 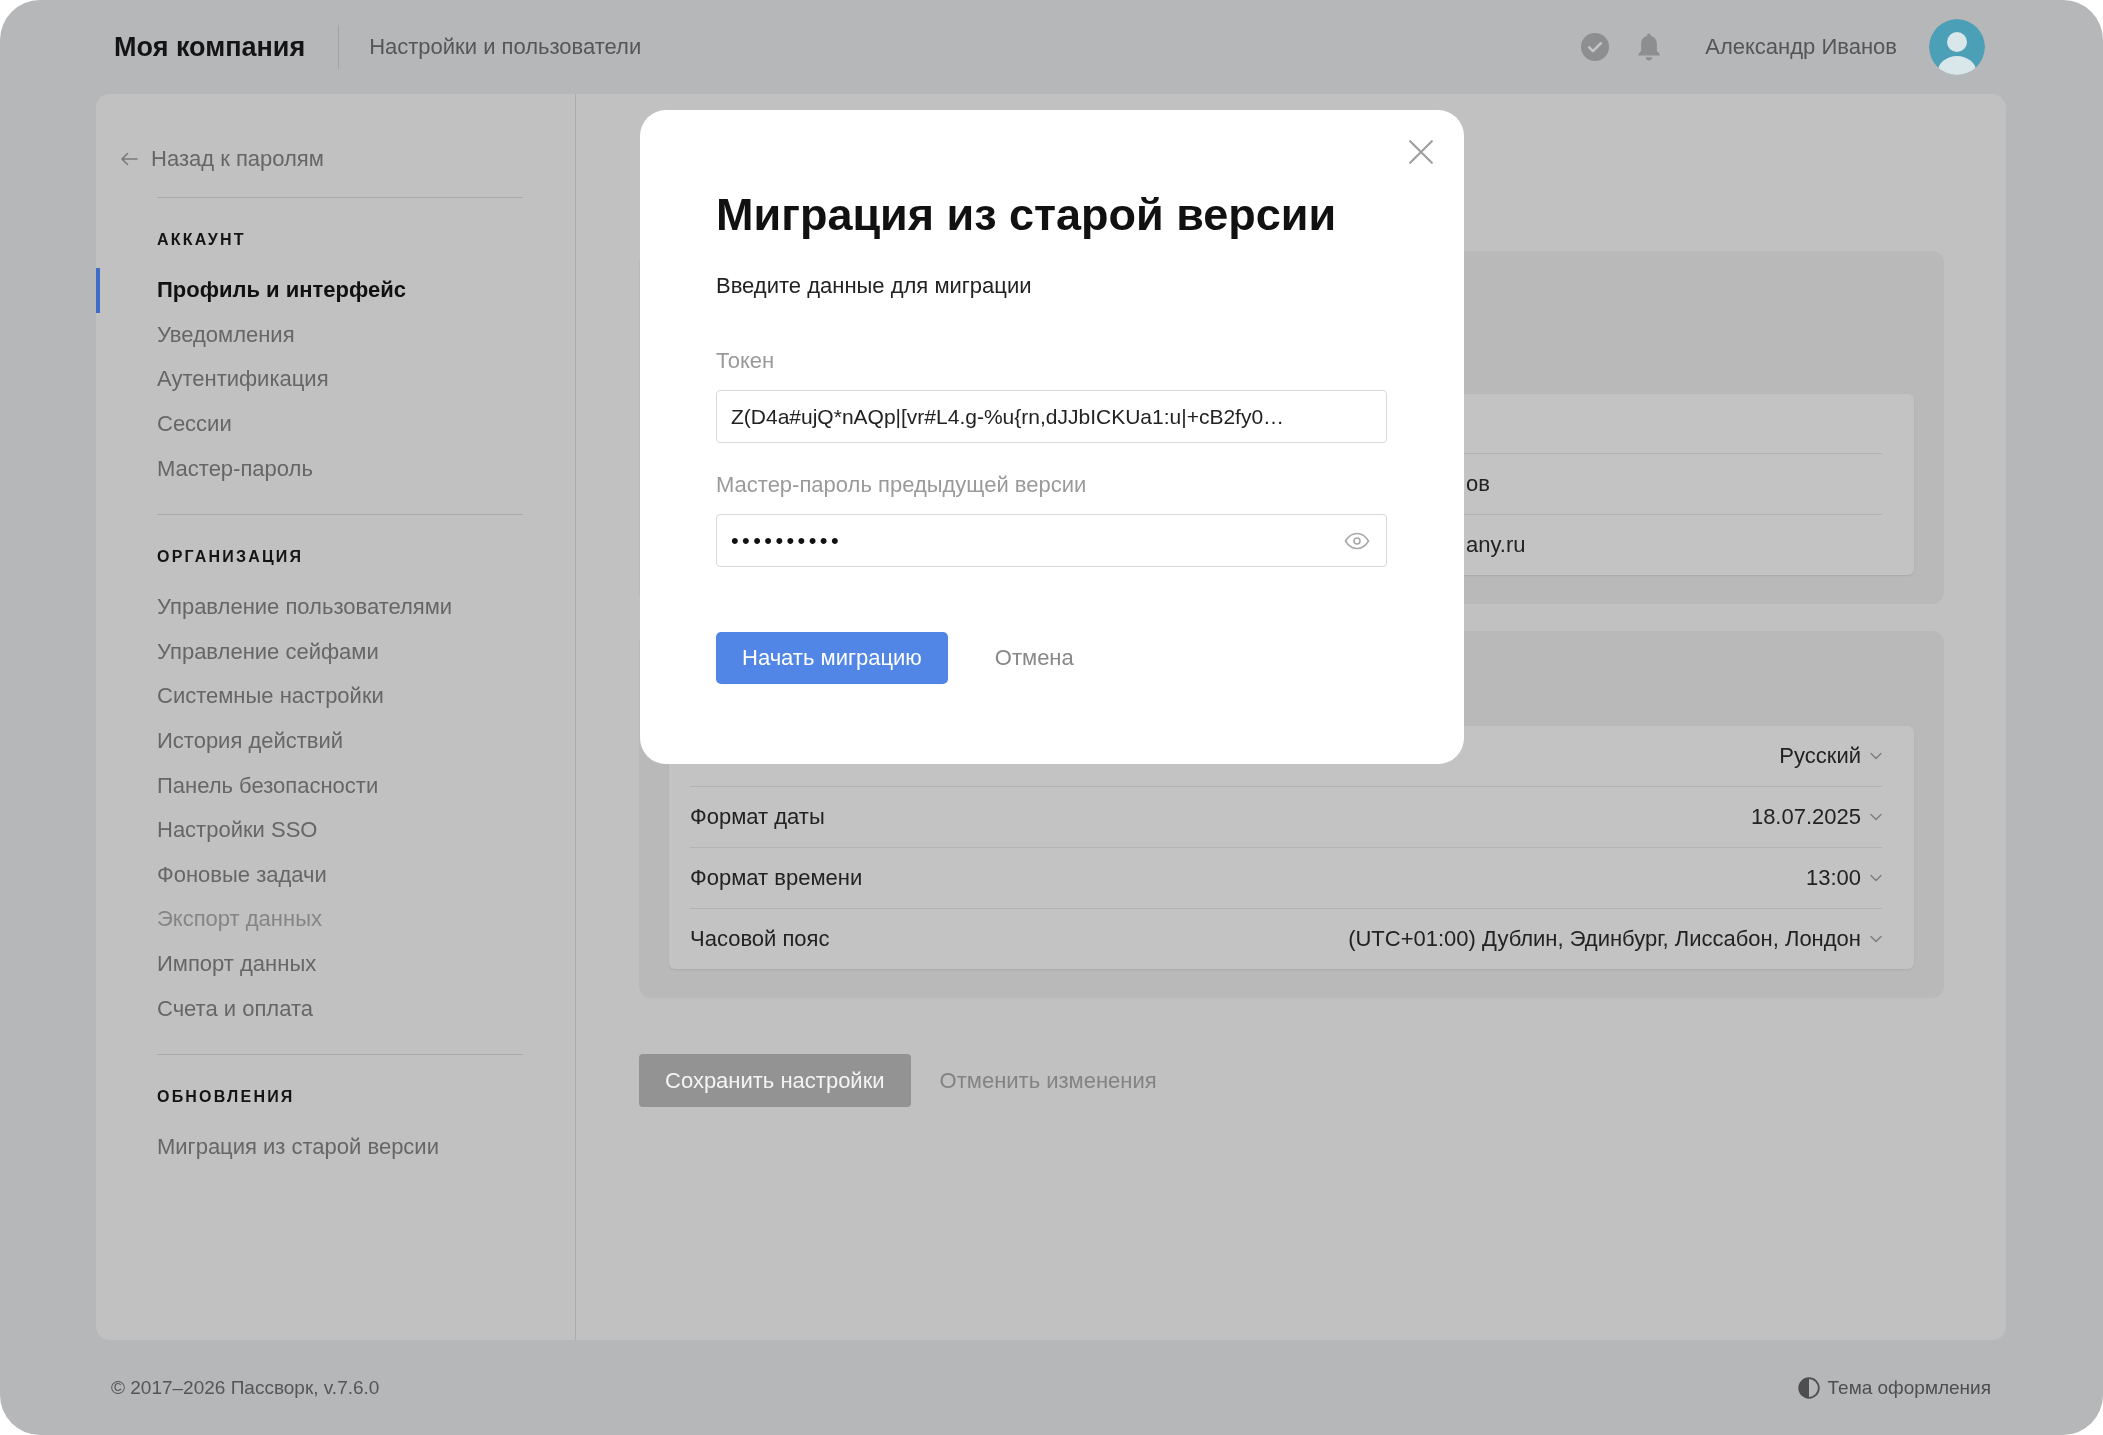 I want to click on sidebar-item: Фоновые задачи, so click(x=309, y=875).